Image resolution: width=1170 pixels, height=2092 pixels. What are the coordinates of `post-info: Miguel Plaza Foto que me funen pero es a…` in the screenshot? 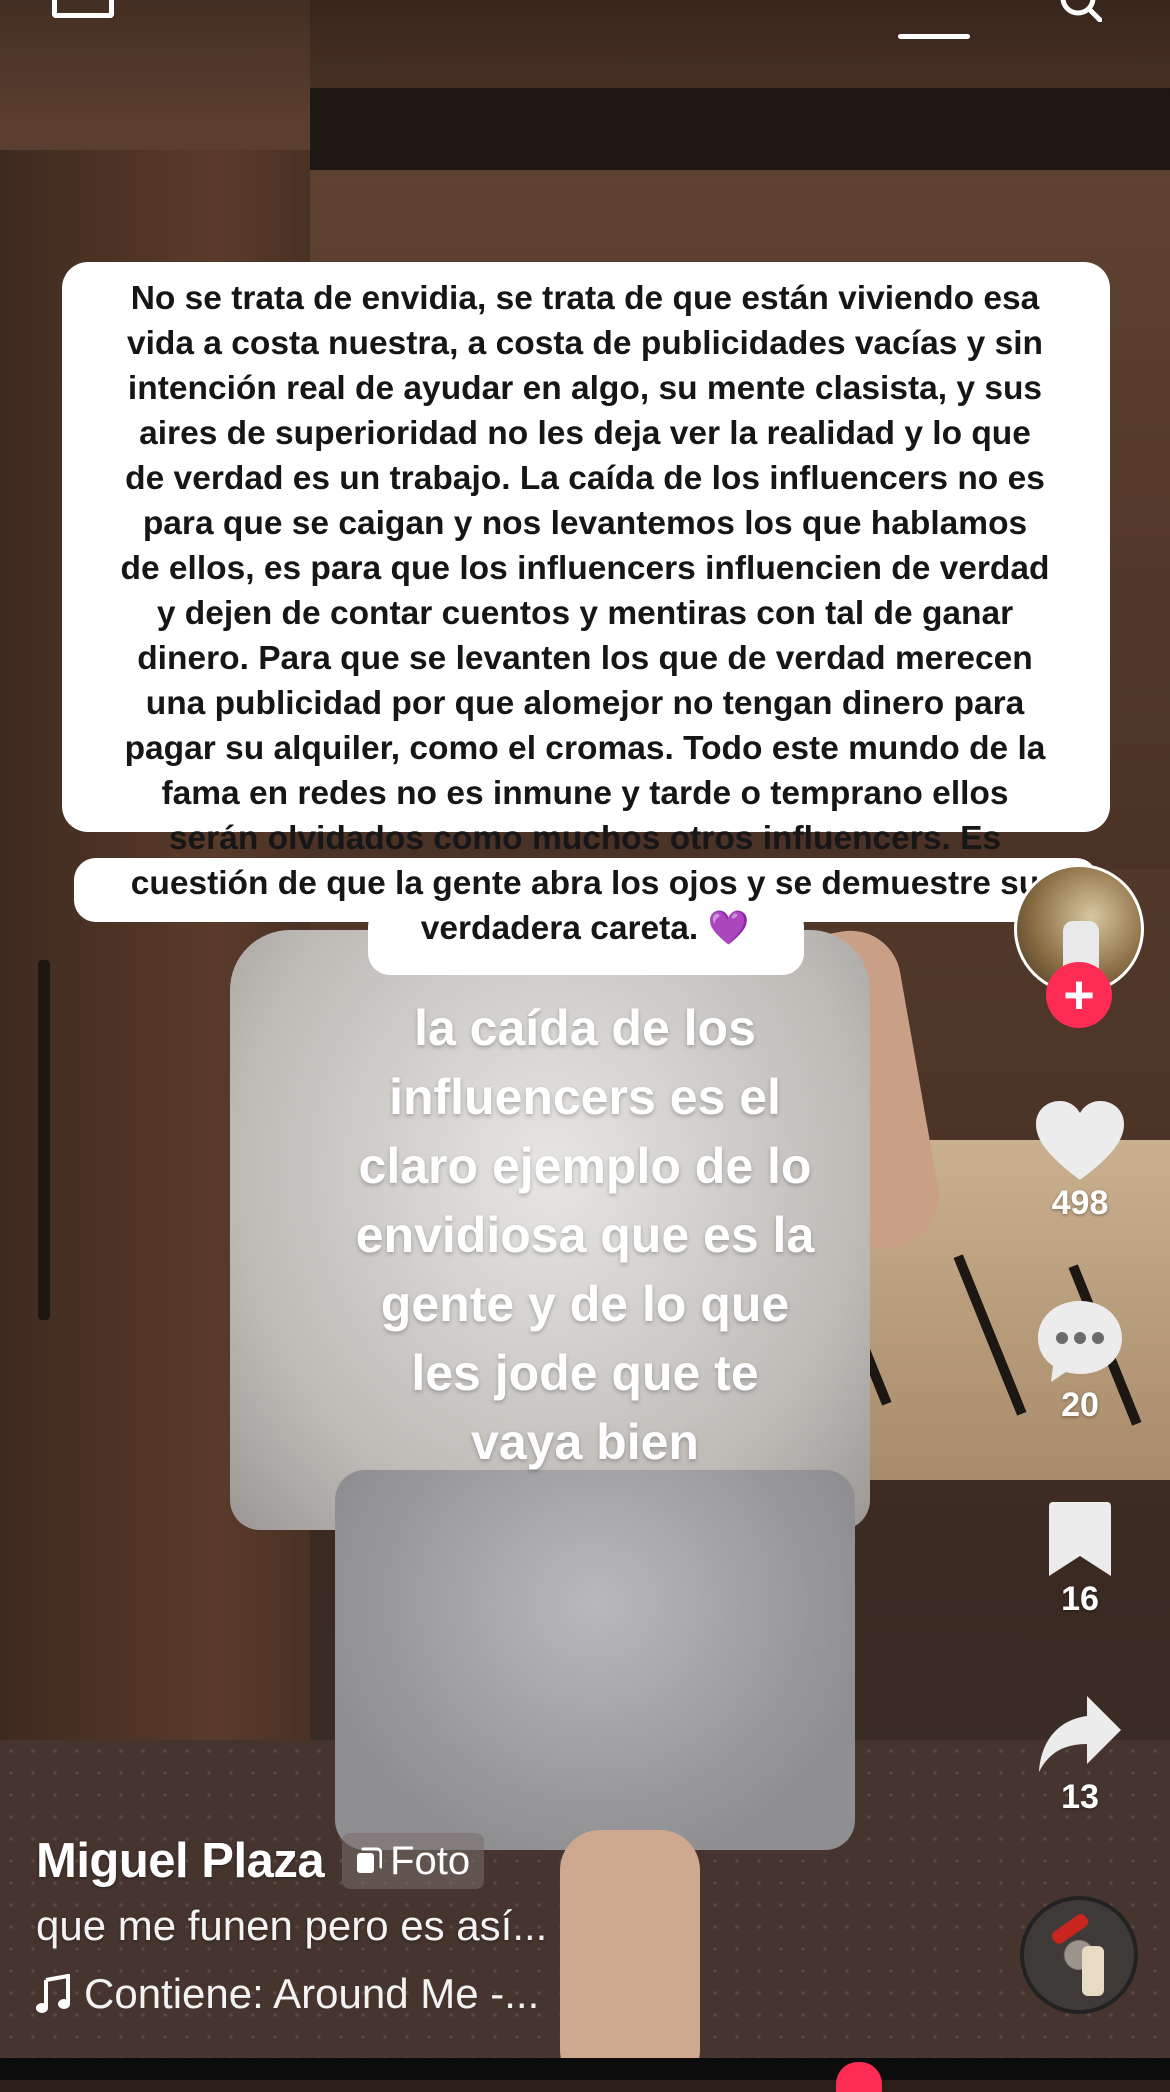 It's located at (511, 1923).